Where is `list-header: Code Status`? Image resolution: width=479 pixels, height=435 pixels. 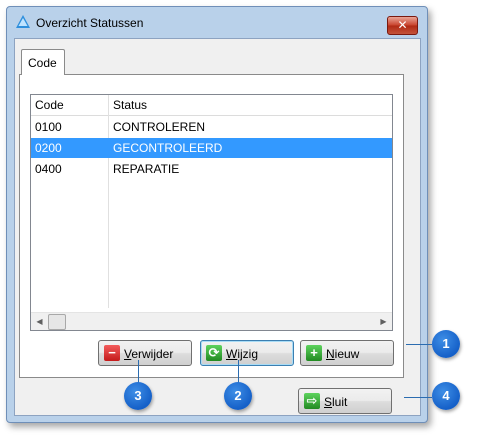 list-header: Code Status is located at coordinates (211, 105).